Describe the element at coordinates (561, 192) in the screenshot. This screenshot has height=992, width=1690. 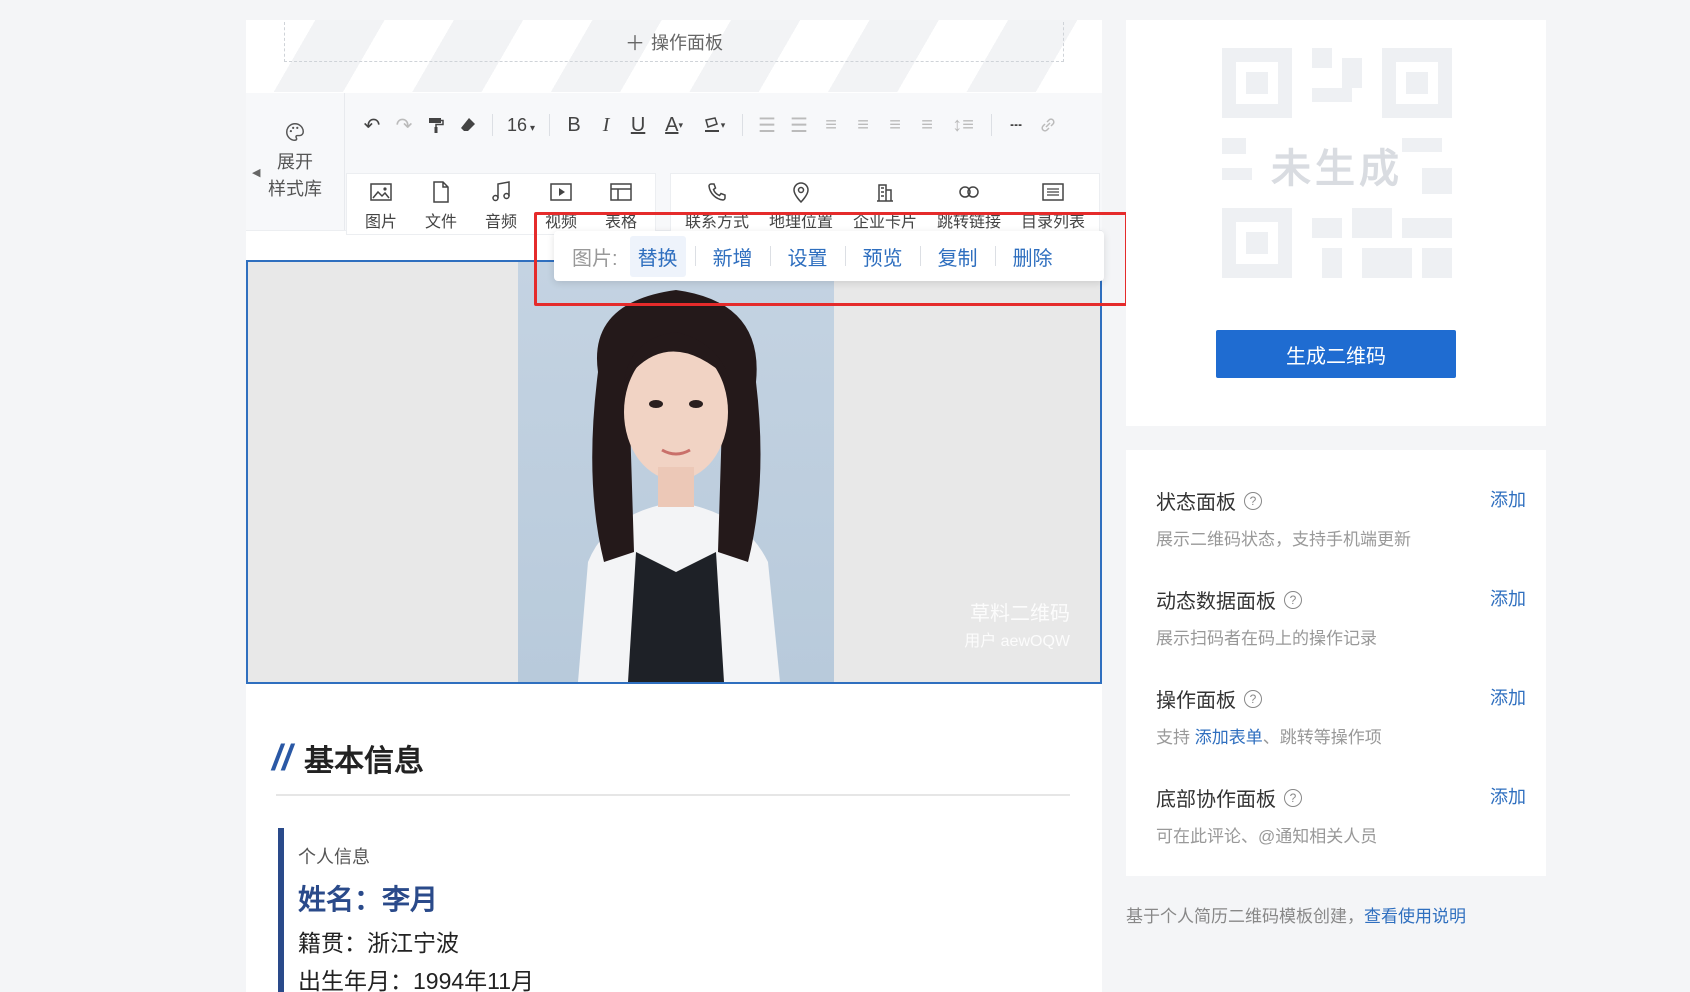
I see `video-icon` at that location.